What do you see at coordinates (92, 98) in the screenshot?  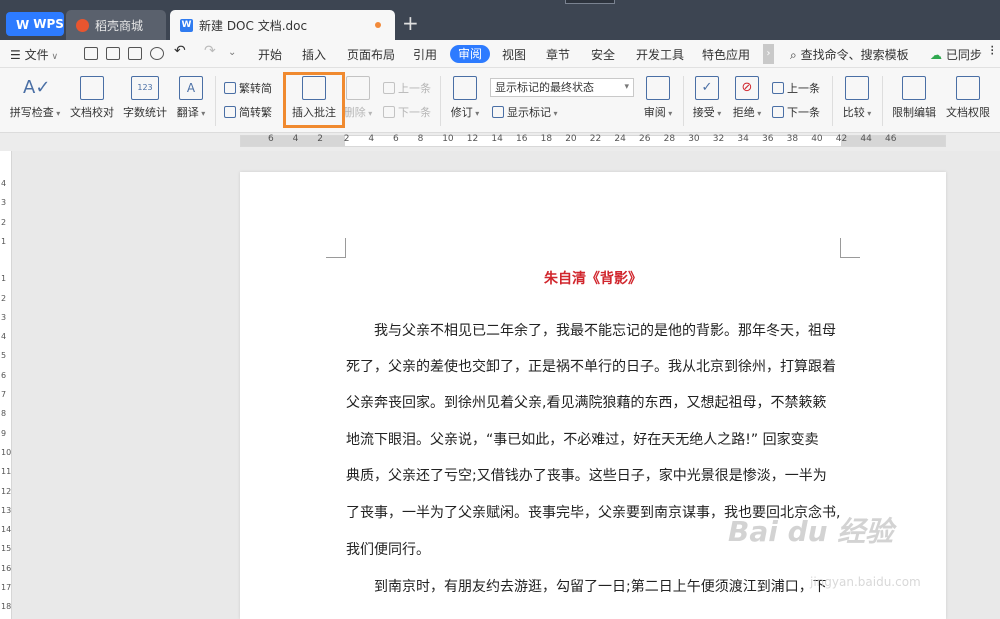 I see `doc-proofread-button: 文档校对` at bounding box center [92, 98].